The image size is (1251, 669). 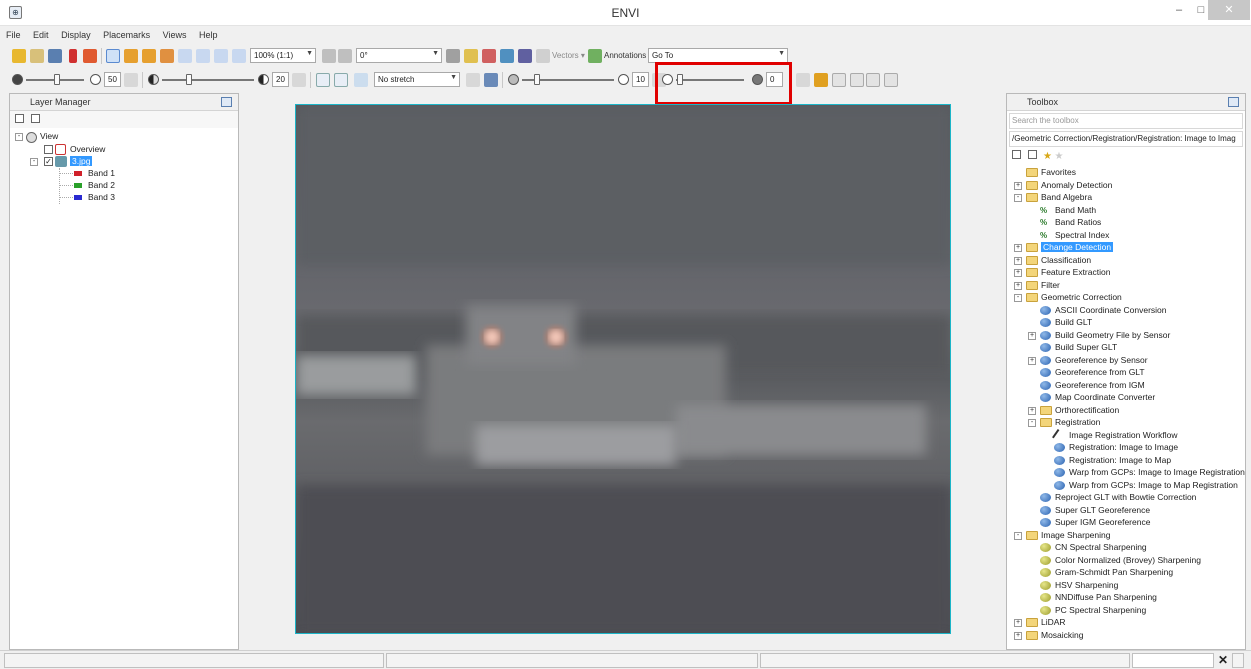 I want to click on toolbox-item: Color Normalized (Brovey) Sharpening, so click(x=1125, y=561).